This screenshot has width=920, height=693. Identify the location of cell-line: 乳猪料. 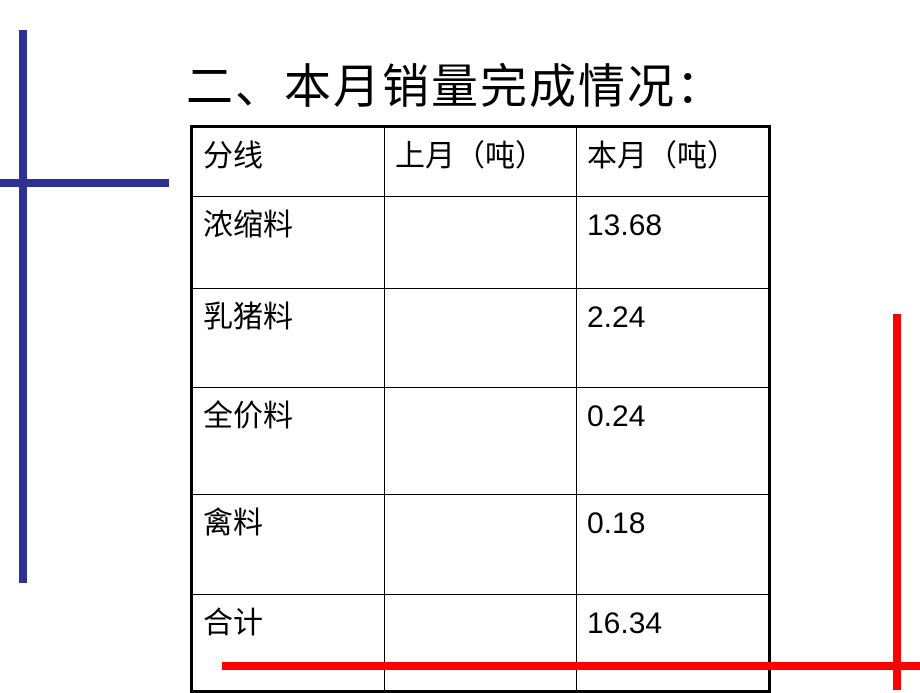
(288, 338).